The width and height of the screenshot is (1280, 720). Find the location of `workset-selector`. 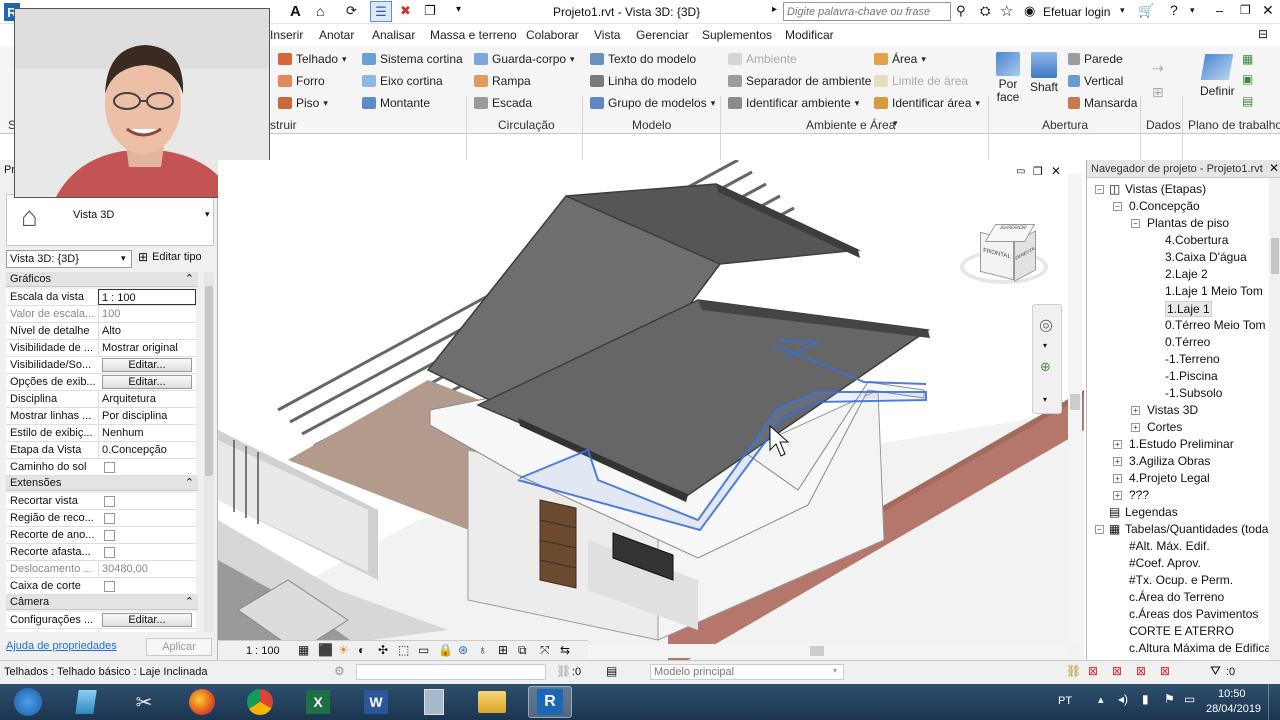

workset-selector is located at coordinates (451, 672).